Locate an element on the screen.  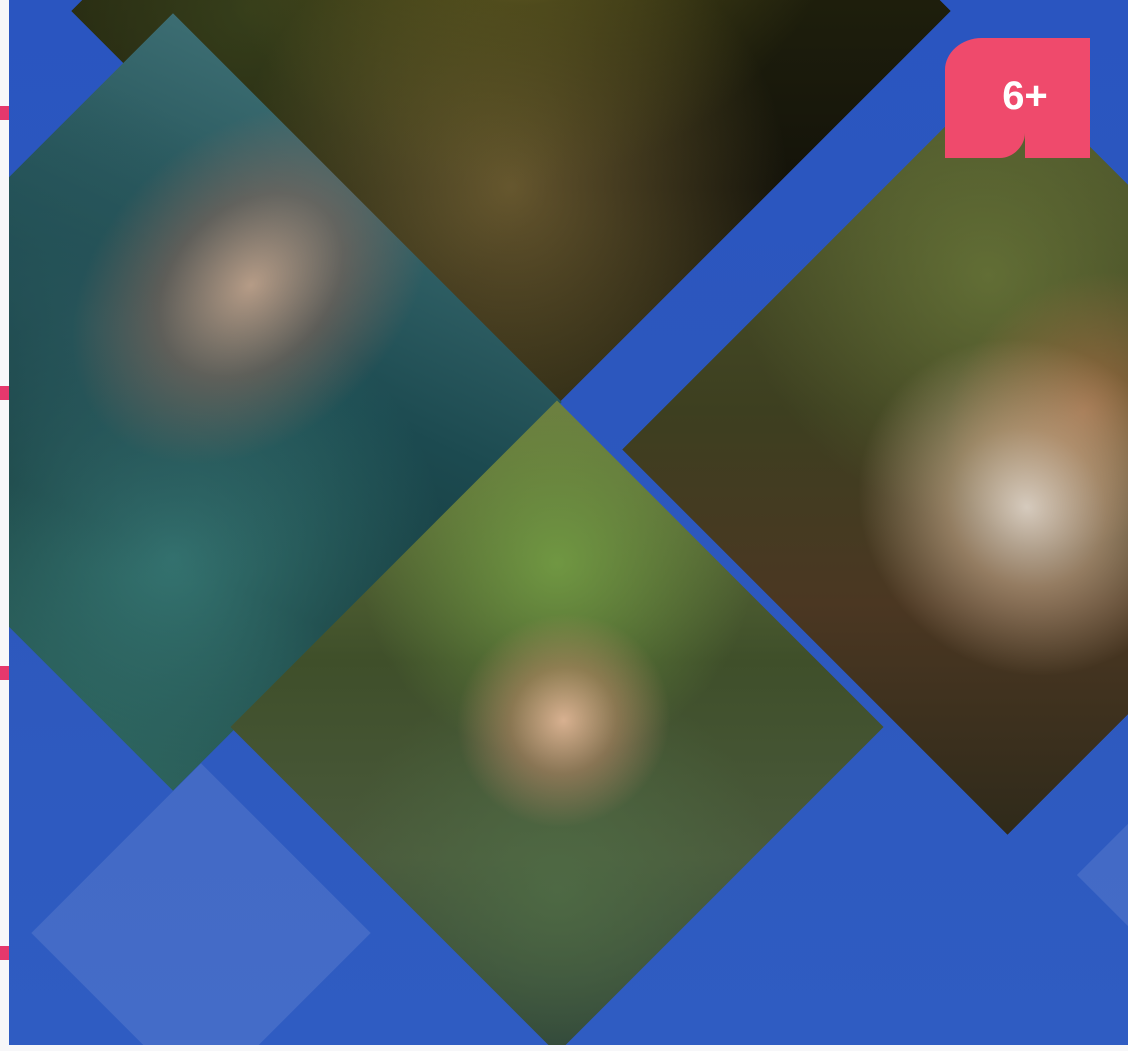
age-rating-badge: 6+ is located at coordinates (1017, 98).